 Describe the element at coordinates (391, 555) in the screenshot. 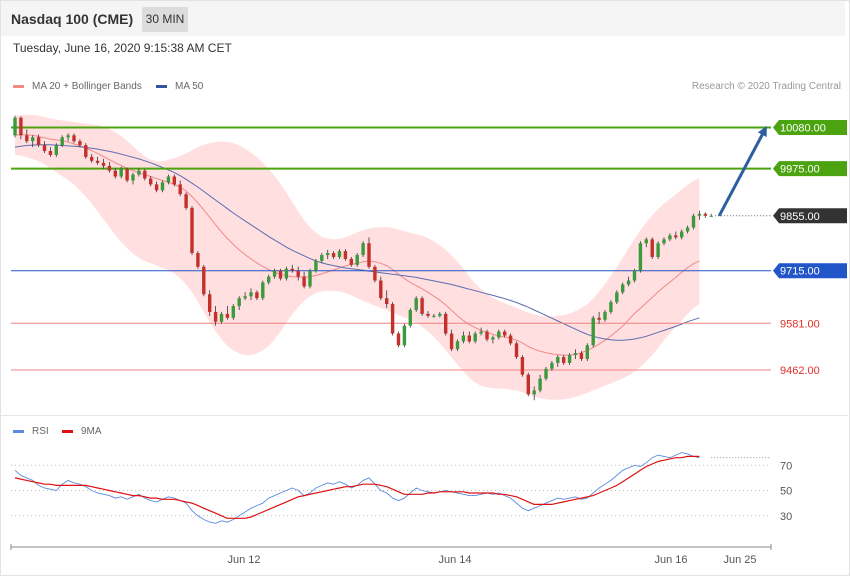

I see `time-axis: Jun 12 Jun 14 Jun 16 Jun 25` at that location.